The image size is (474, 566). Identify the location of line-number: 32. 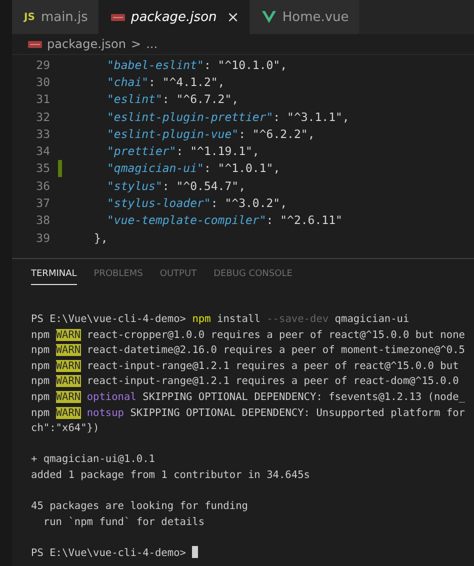
(42, 117).